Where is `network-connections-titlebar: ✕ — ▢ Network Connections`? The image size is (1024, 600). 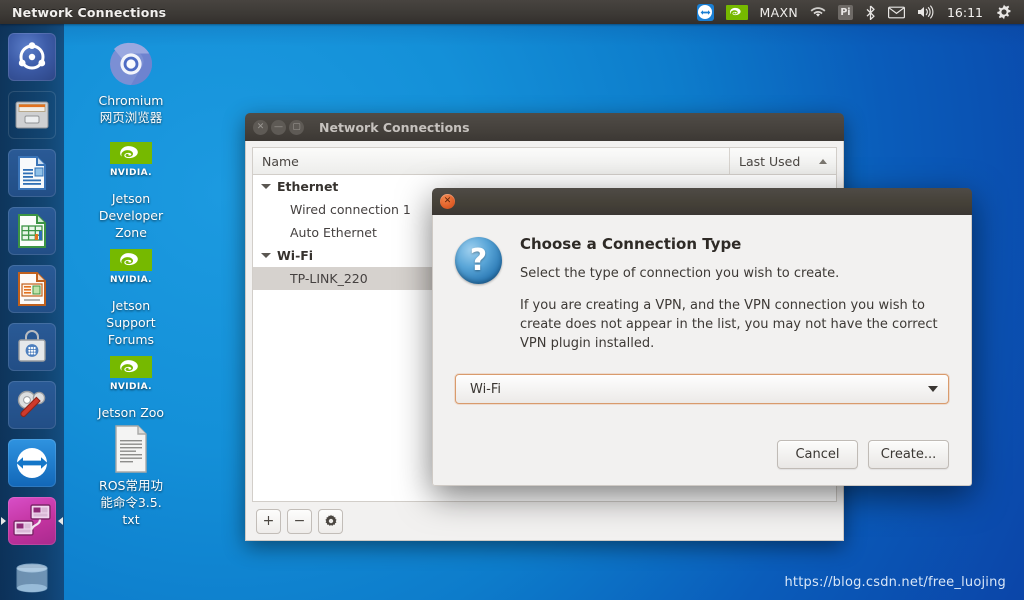 network-connections-titlebar: ✕ — ▢ Network Connections is located at coordinates (544, 127).